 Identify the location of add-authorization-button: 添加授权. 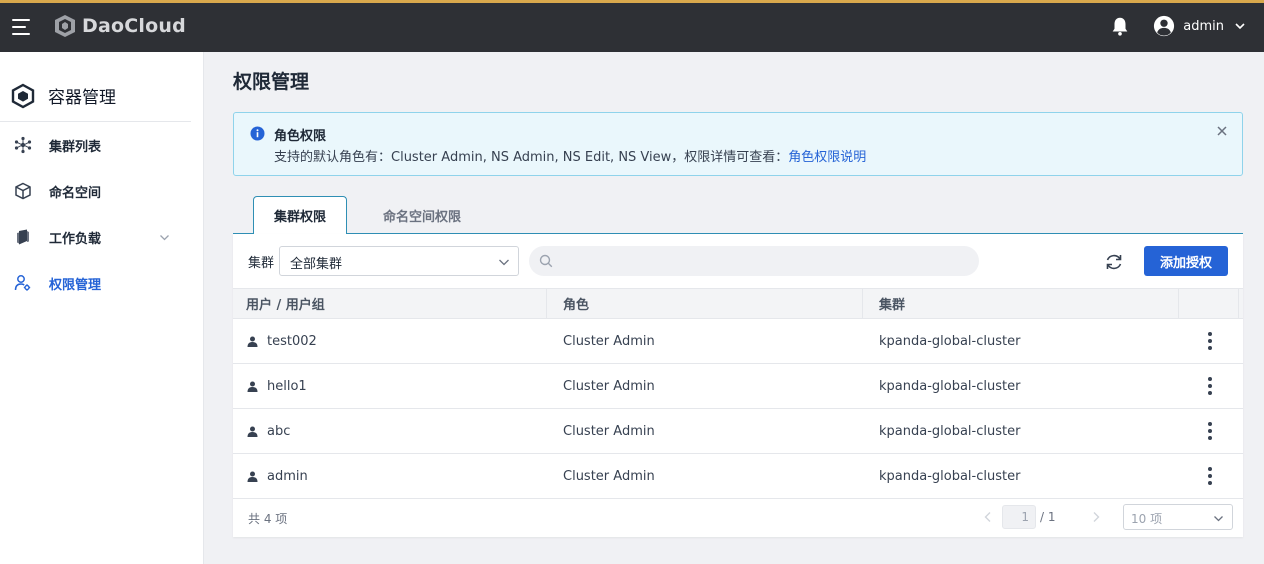
(1186, 261).